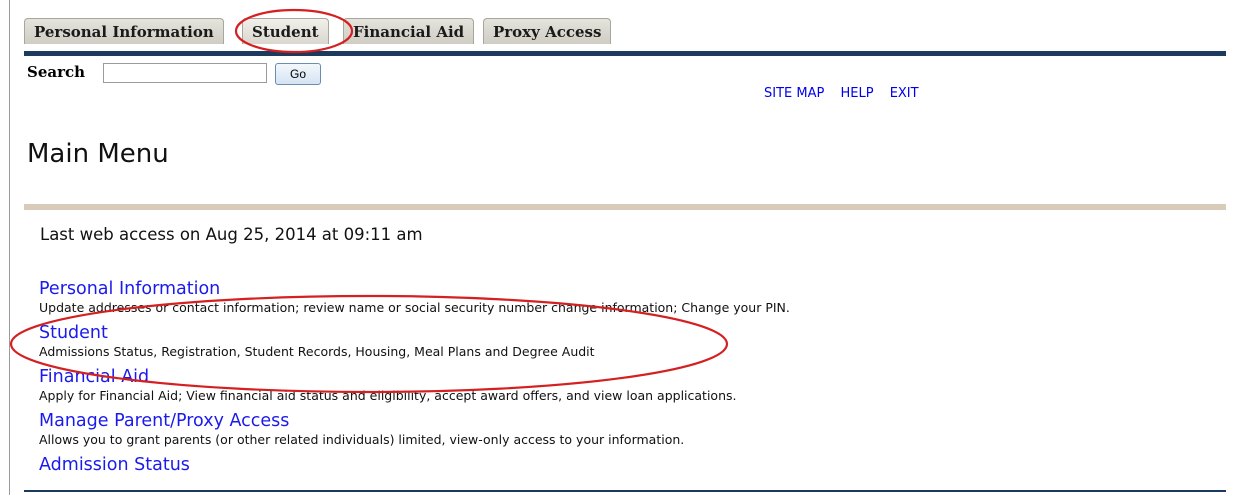 The width and height of the screenshot is (1253, 495). Describe the element at coordinates (185, 73) in the screenshot. I see `search-input` at that location.